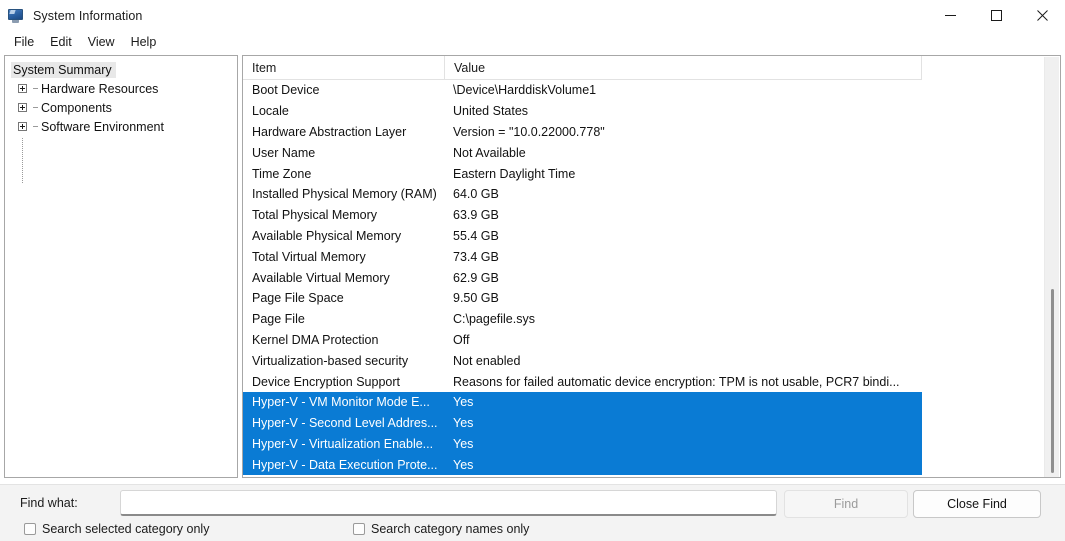  I want to click on table-row: Available Virtual Memory 62.9 GB, so click(582, 277).